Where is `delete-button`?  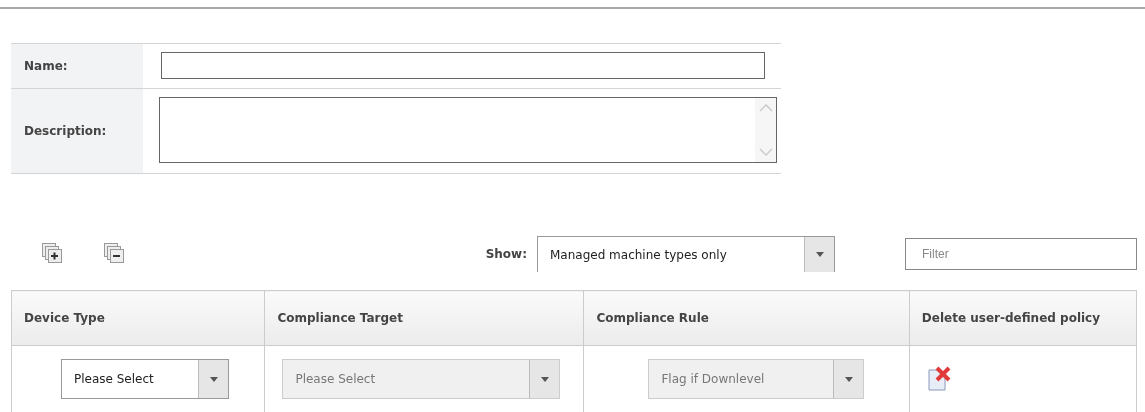 delete-button is located at coordinates (938, 379).